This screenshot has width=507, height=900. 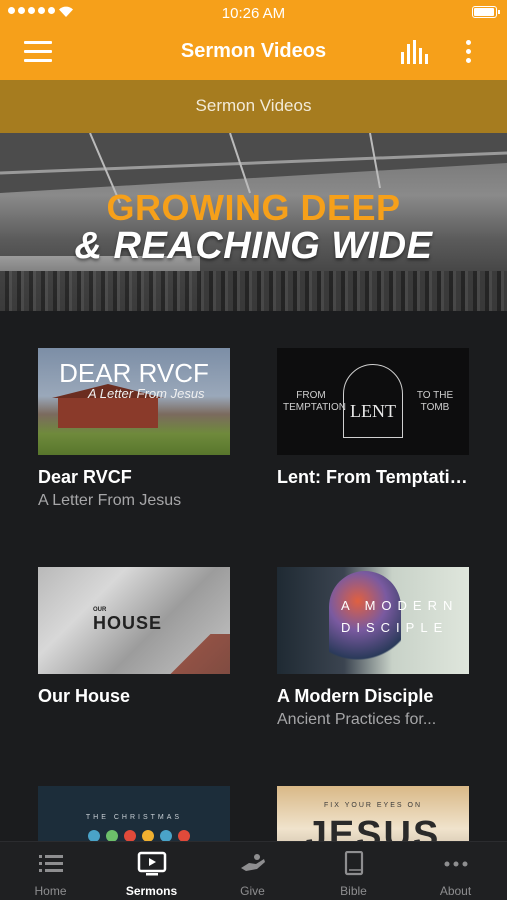 What do you see at coordinates (373, 827) in the screenshot?
I see `thumbnail-title: JESUS` at bounding box center [373, 827].